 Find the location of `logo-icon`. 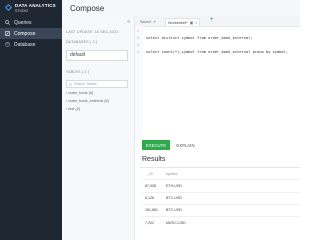

logo-icon is located at coordinates (8, 7).